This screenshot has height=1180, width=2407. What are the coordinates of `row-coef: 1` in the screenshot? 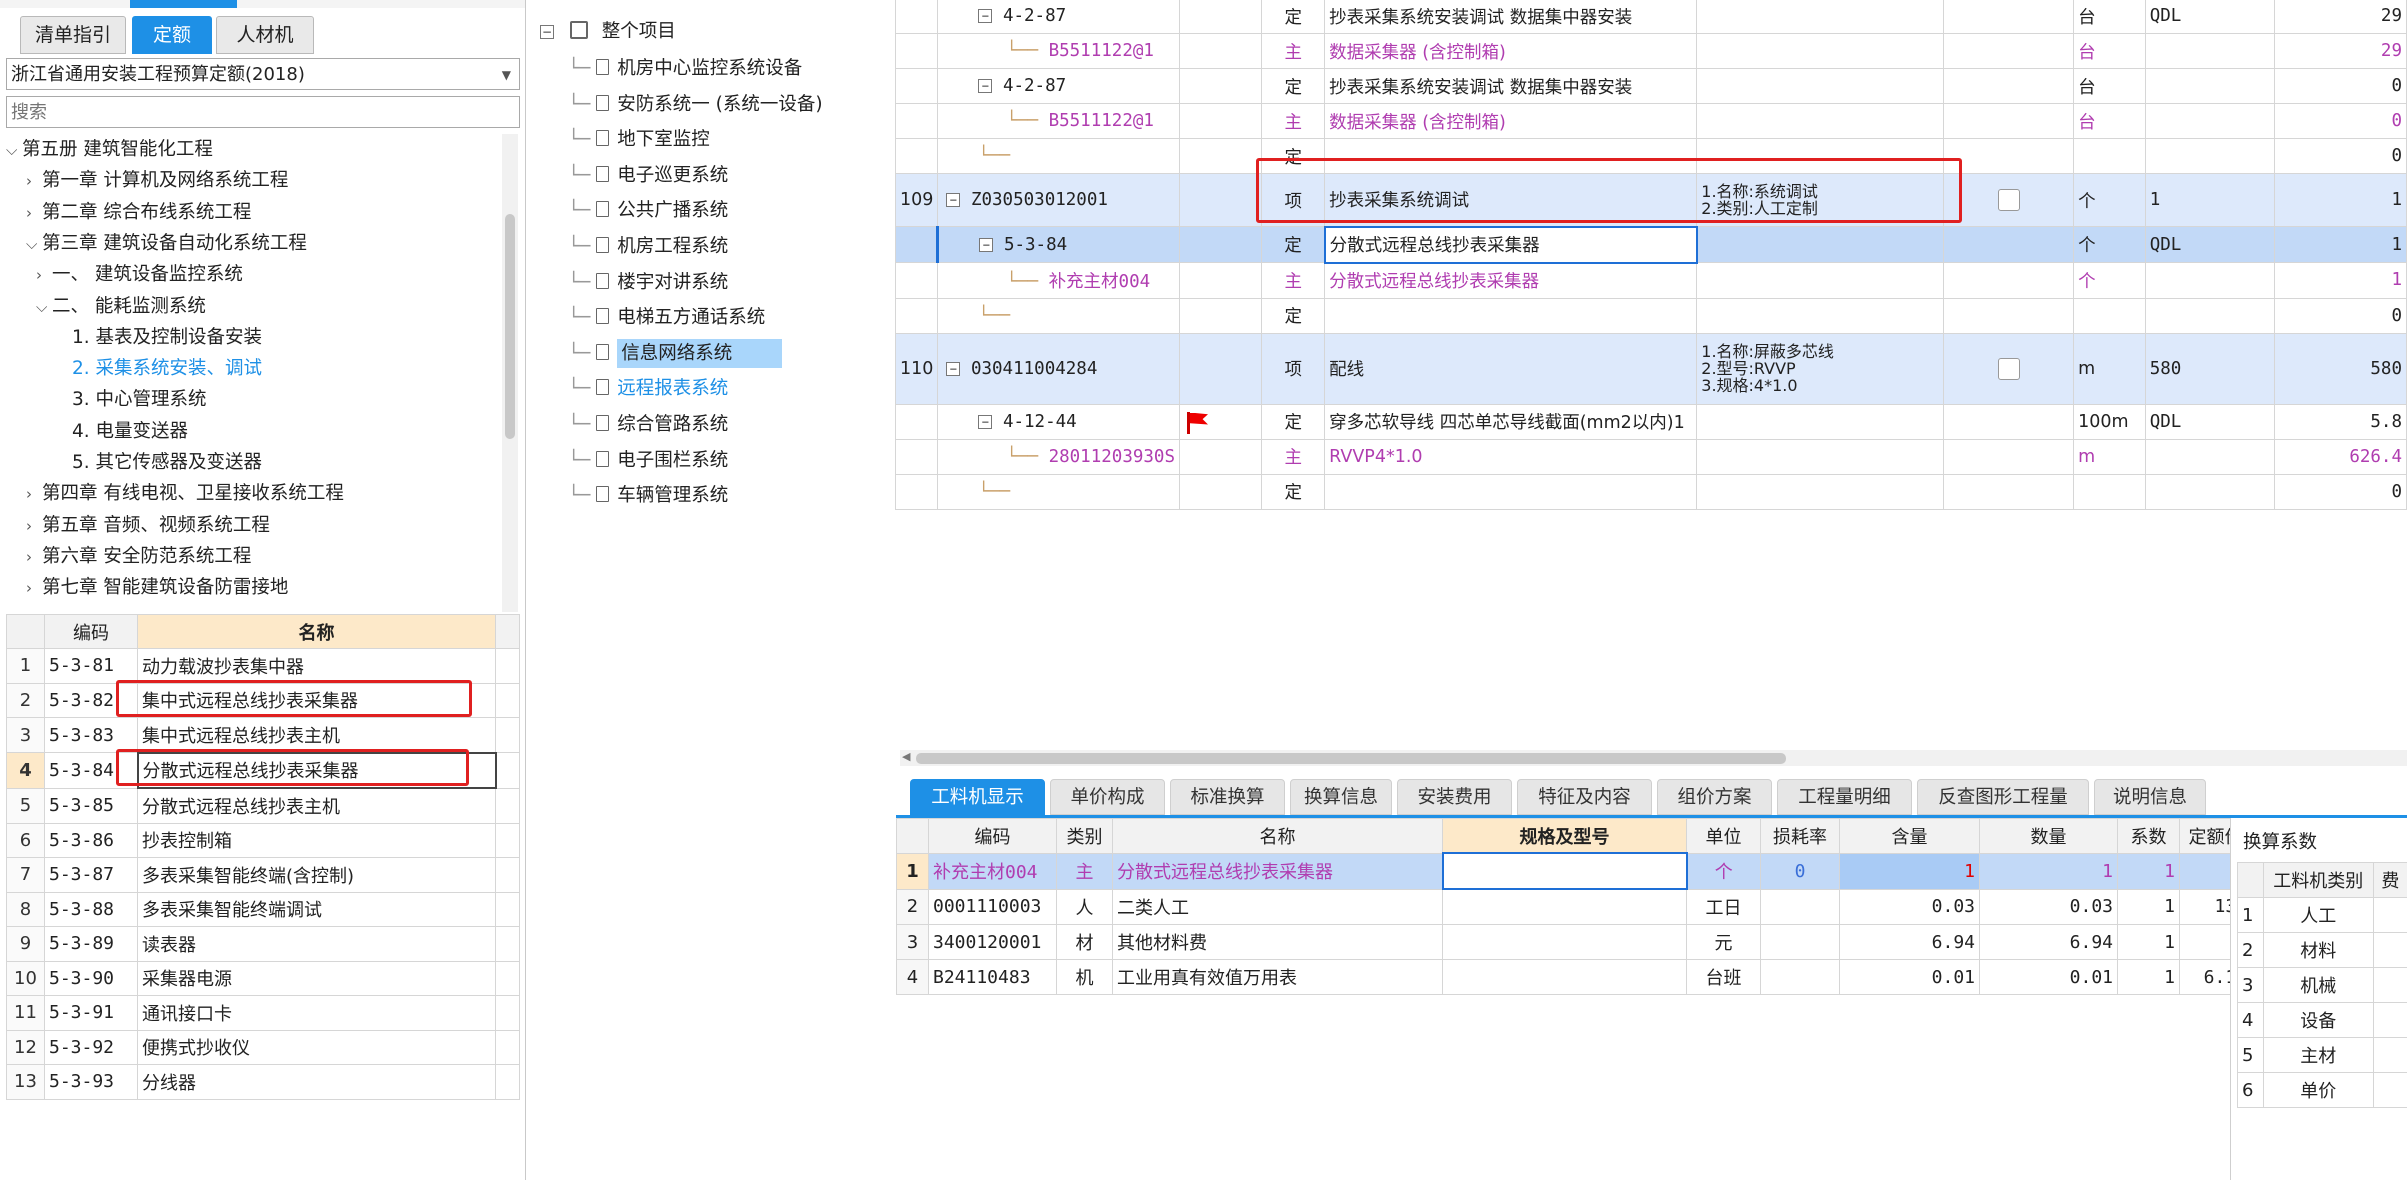 It's located at (2148, 906).